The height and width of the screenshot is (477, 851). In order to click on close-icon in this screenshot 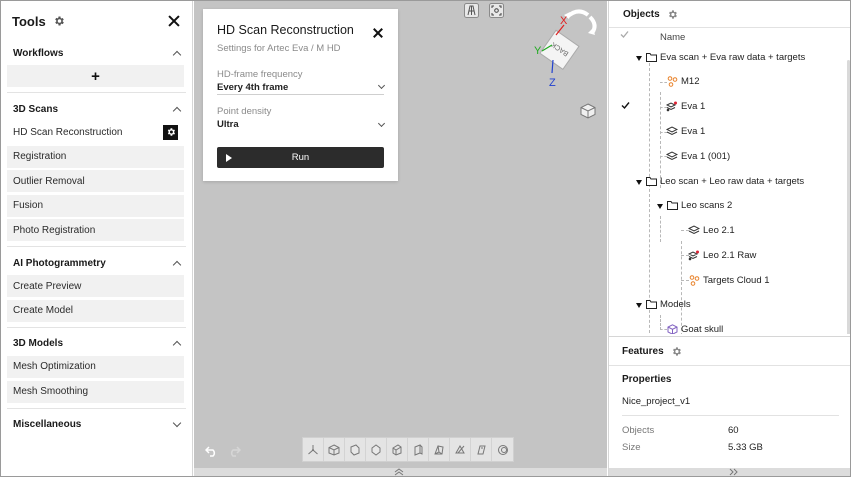, I will do `click(174, 21)`.